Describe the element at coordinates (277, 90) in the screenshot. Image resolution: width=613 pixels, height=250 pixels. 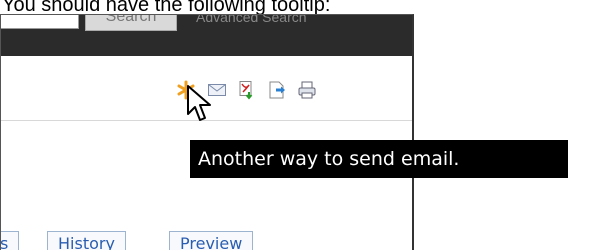
I see `export-icon` at that location.